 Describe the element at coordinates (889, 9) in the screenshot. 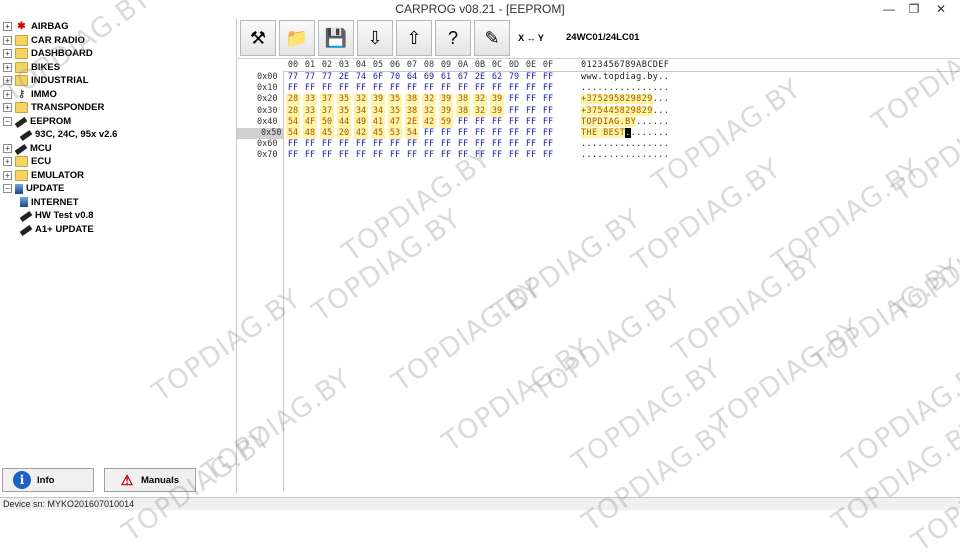

I see `minimize-button: —` at that location.